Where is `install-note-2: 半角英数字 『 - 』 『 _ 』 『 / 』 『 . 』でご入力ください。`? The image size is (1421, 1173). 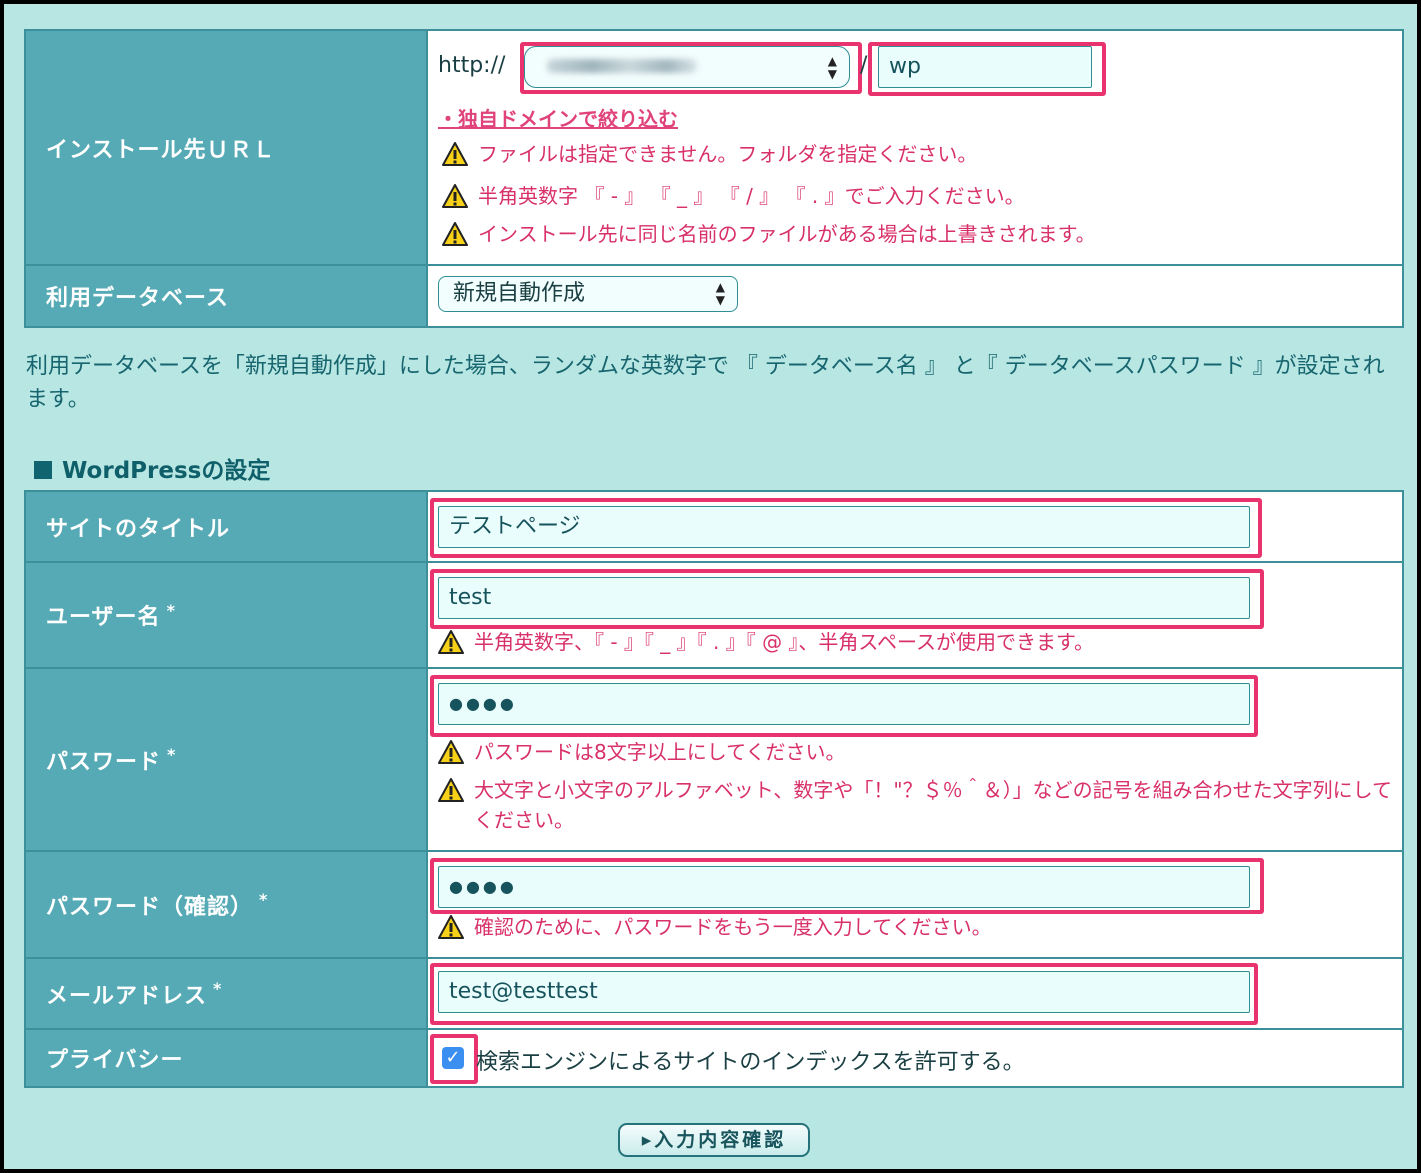 install-note-2: 半角英数字 『 - 』 『 _ 』 『 / 』 『 . 』でご入力ください。 is located at coordinates (733, 196).